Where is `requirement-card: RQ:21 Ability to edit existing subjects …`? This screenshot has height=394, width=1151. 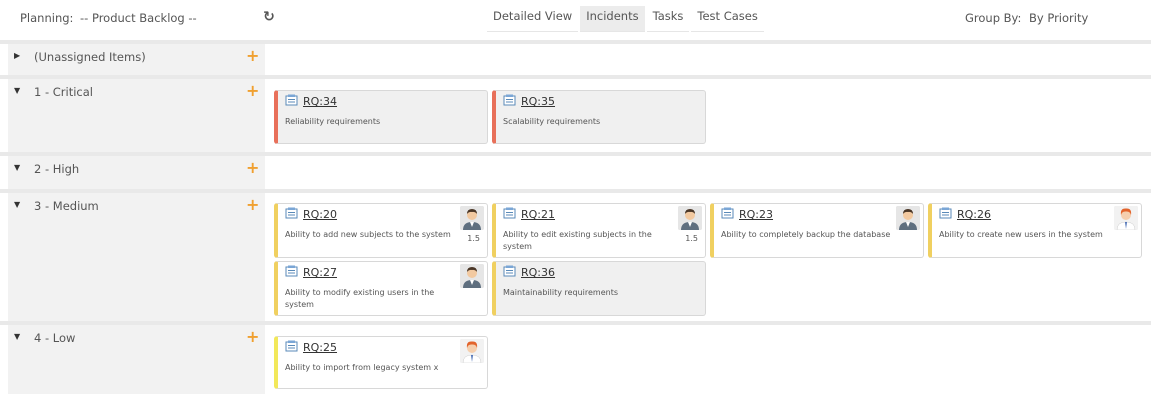 requirement-card: RQ:21 Ability to edit existing subjects … is located at coordinates (599, 230).